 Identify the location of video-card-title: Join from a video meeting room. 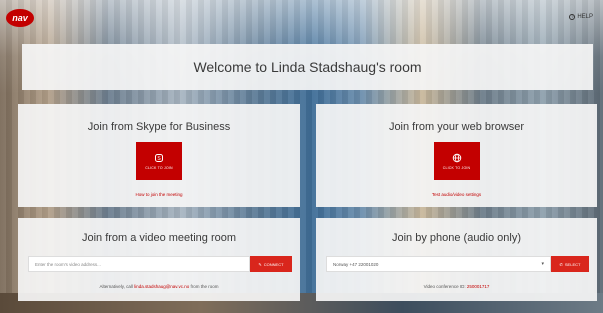
(159, 238).